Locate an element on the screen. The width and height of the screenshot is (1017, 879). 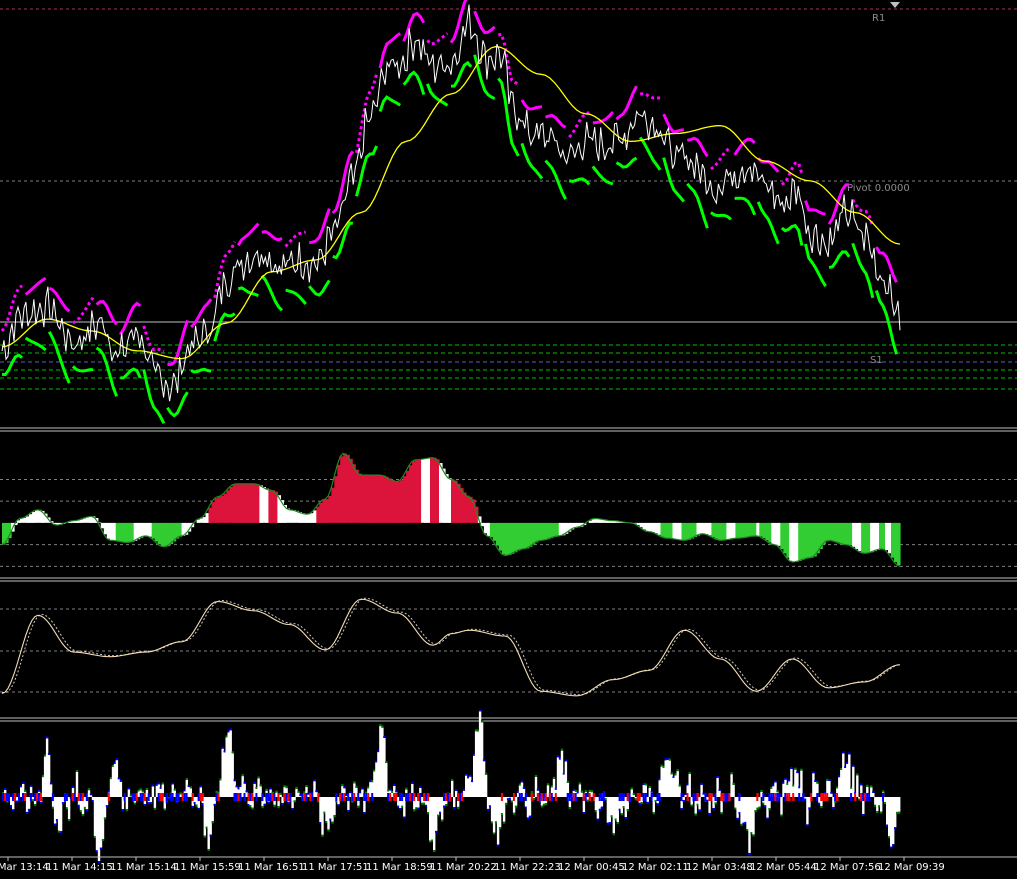
time-tick-label: 11 Mar 17:51 is located at coordinates (335, 867).